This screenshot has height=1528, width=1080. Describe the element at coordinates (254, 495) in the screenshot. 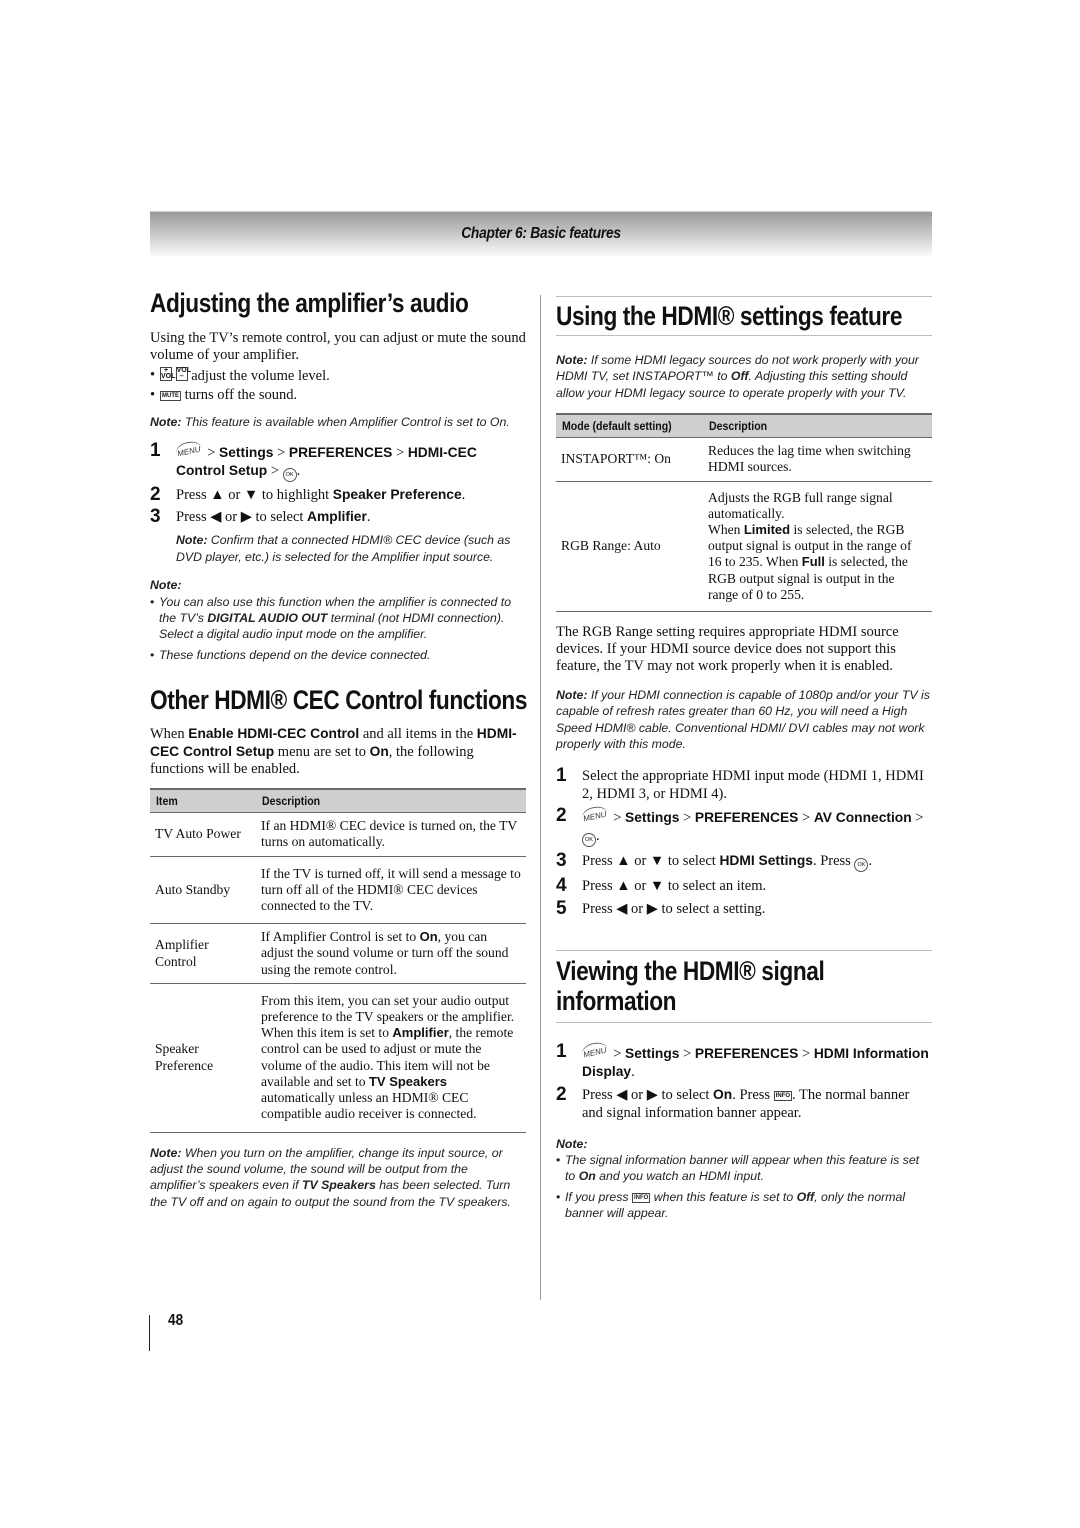

I see `step-text: Press ▲ or ▼ to highlight` at that location.